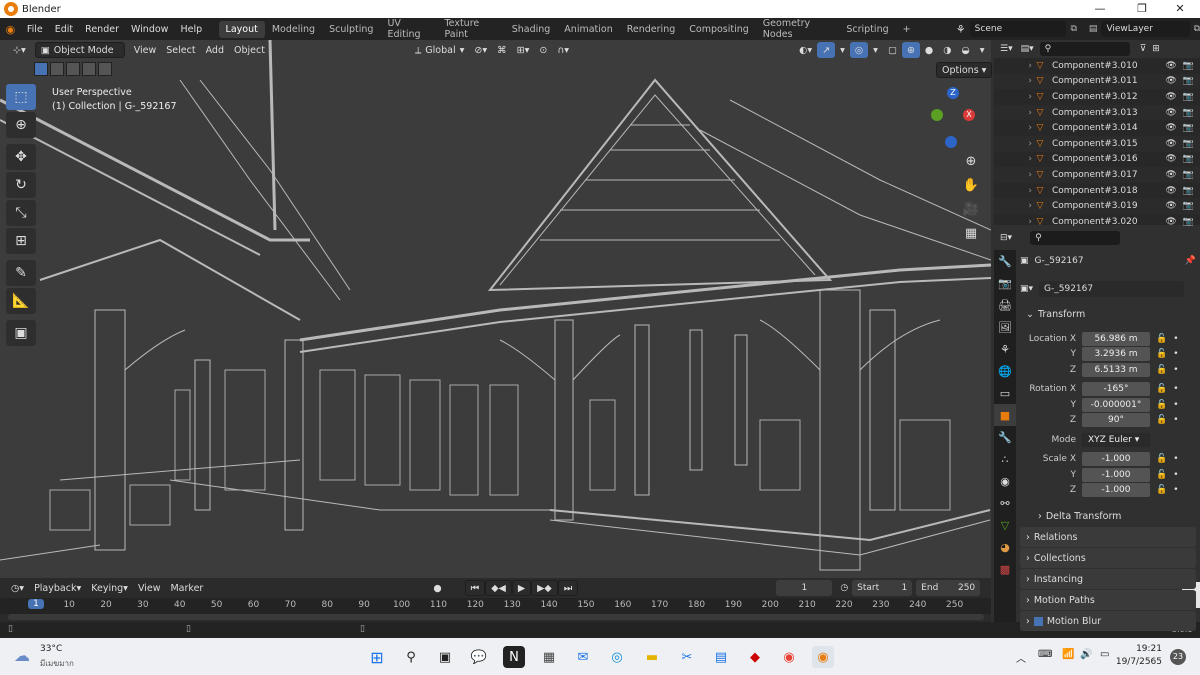  Describe the element at coordinates (1108, 558) in the screenshot. I see `collections-panel-header: › Collections` at that location.